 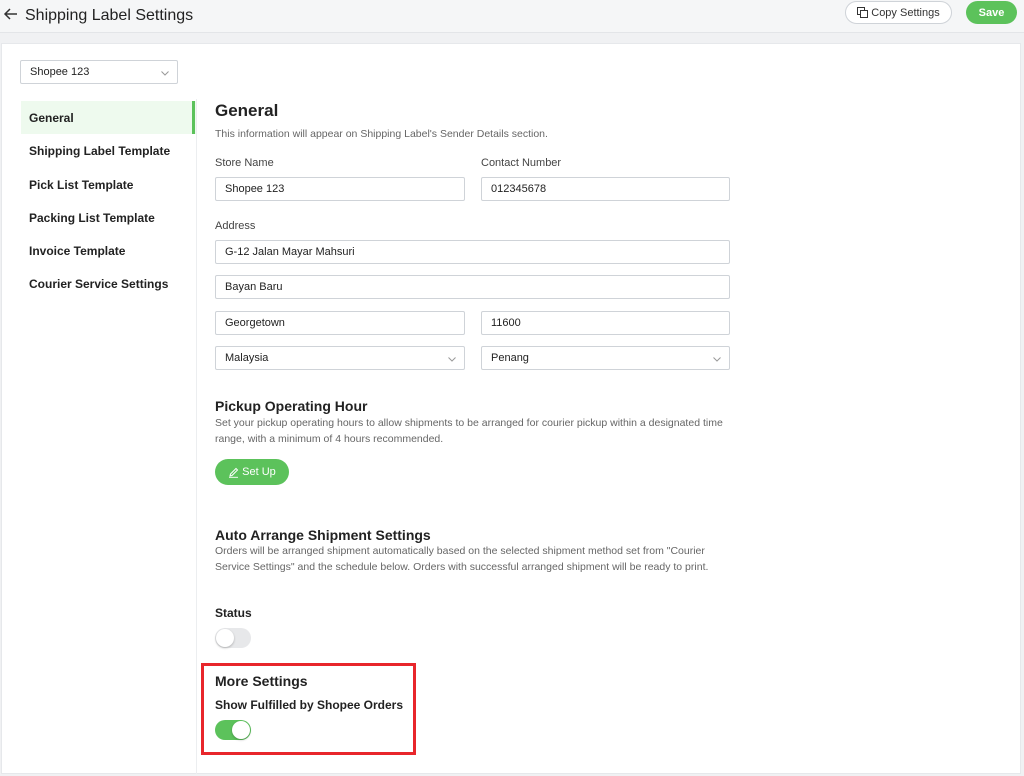 I want to click on state-select-value: Penang, so click(x=510, y=358).